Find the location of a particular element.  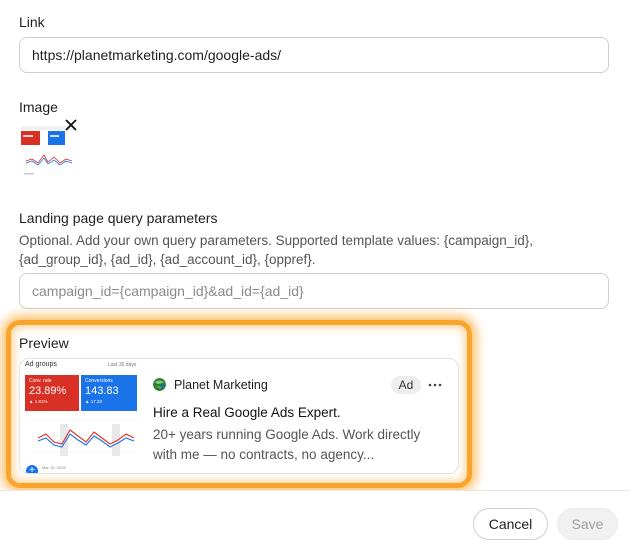

preview-image-footer: Mar 15, 2025 is located at coordinates (54, 467).